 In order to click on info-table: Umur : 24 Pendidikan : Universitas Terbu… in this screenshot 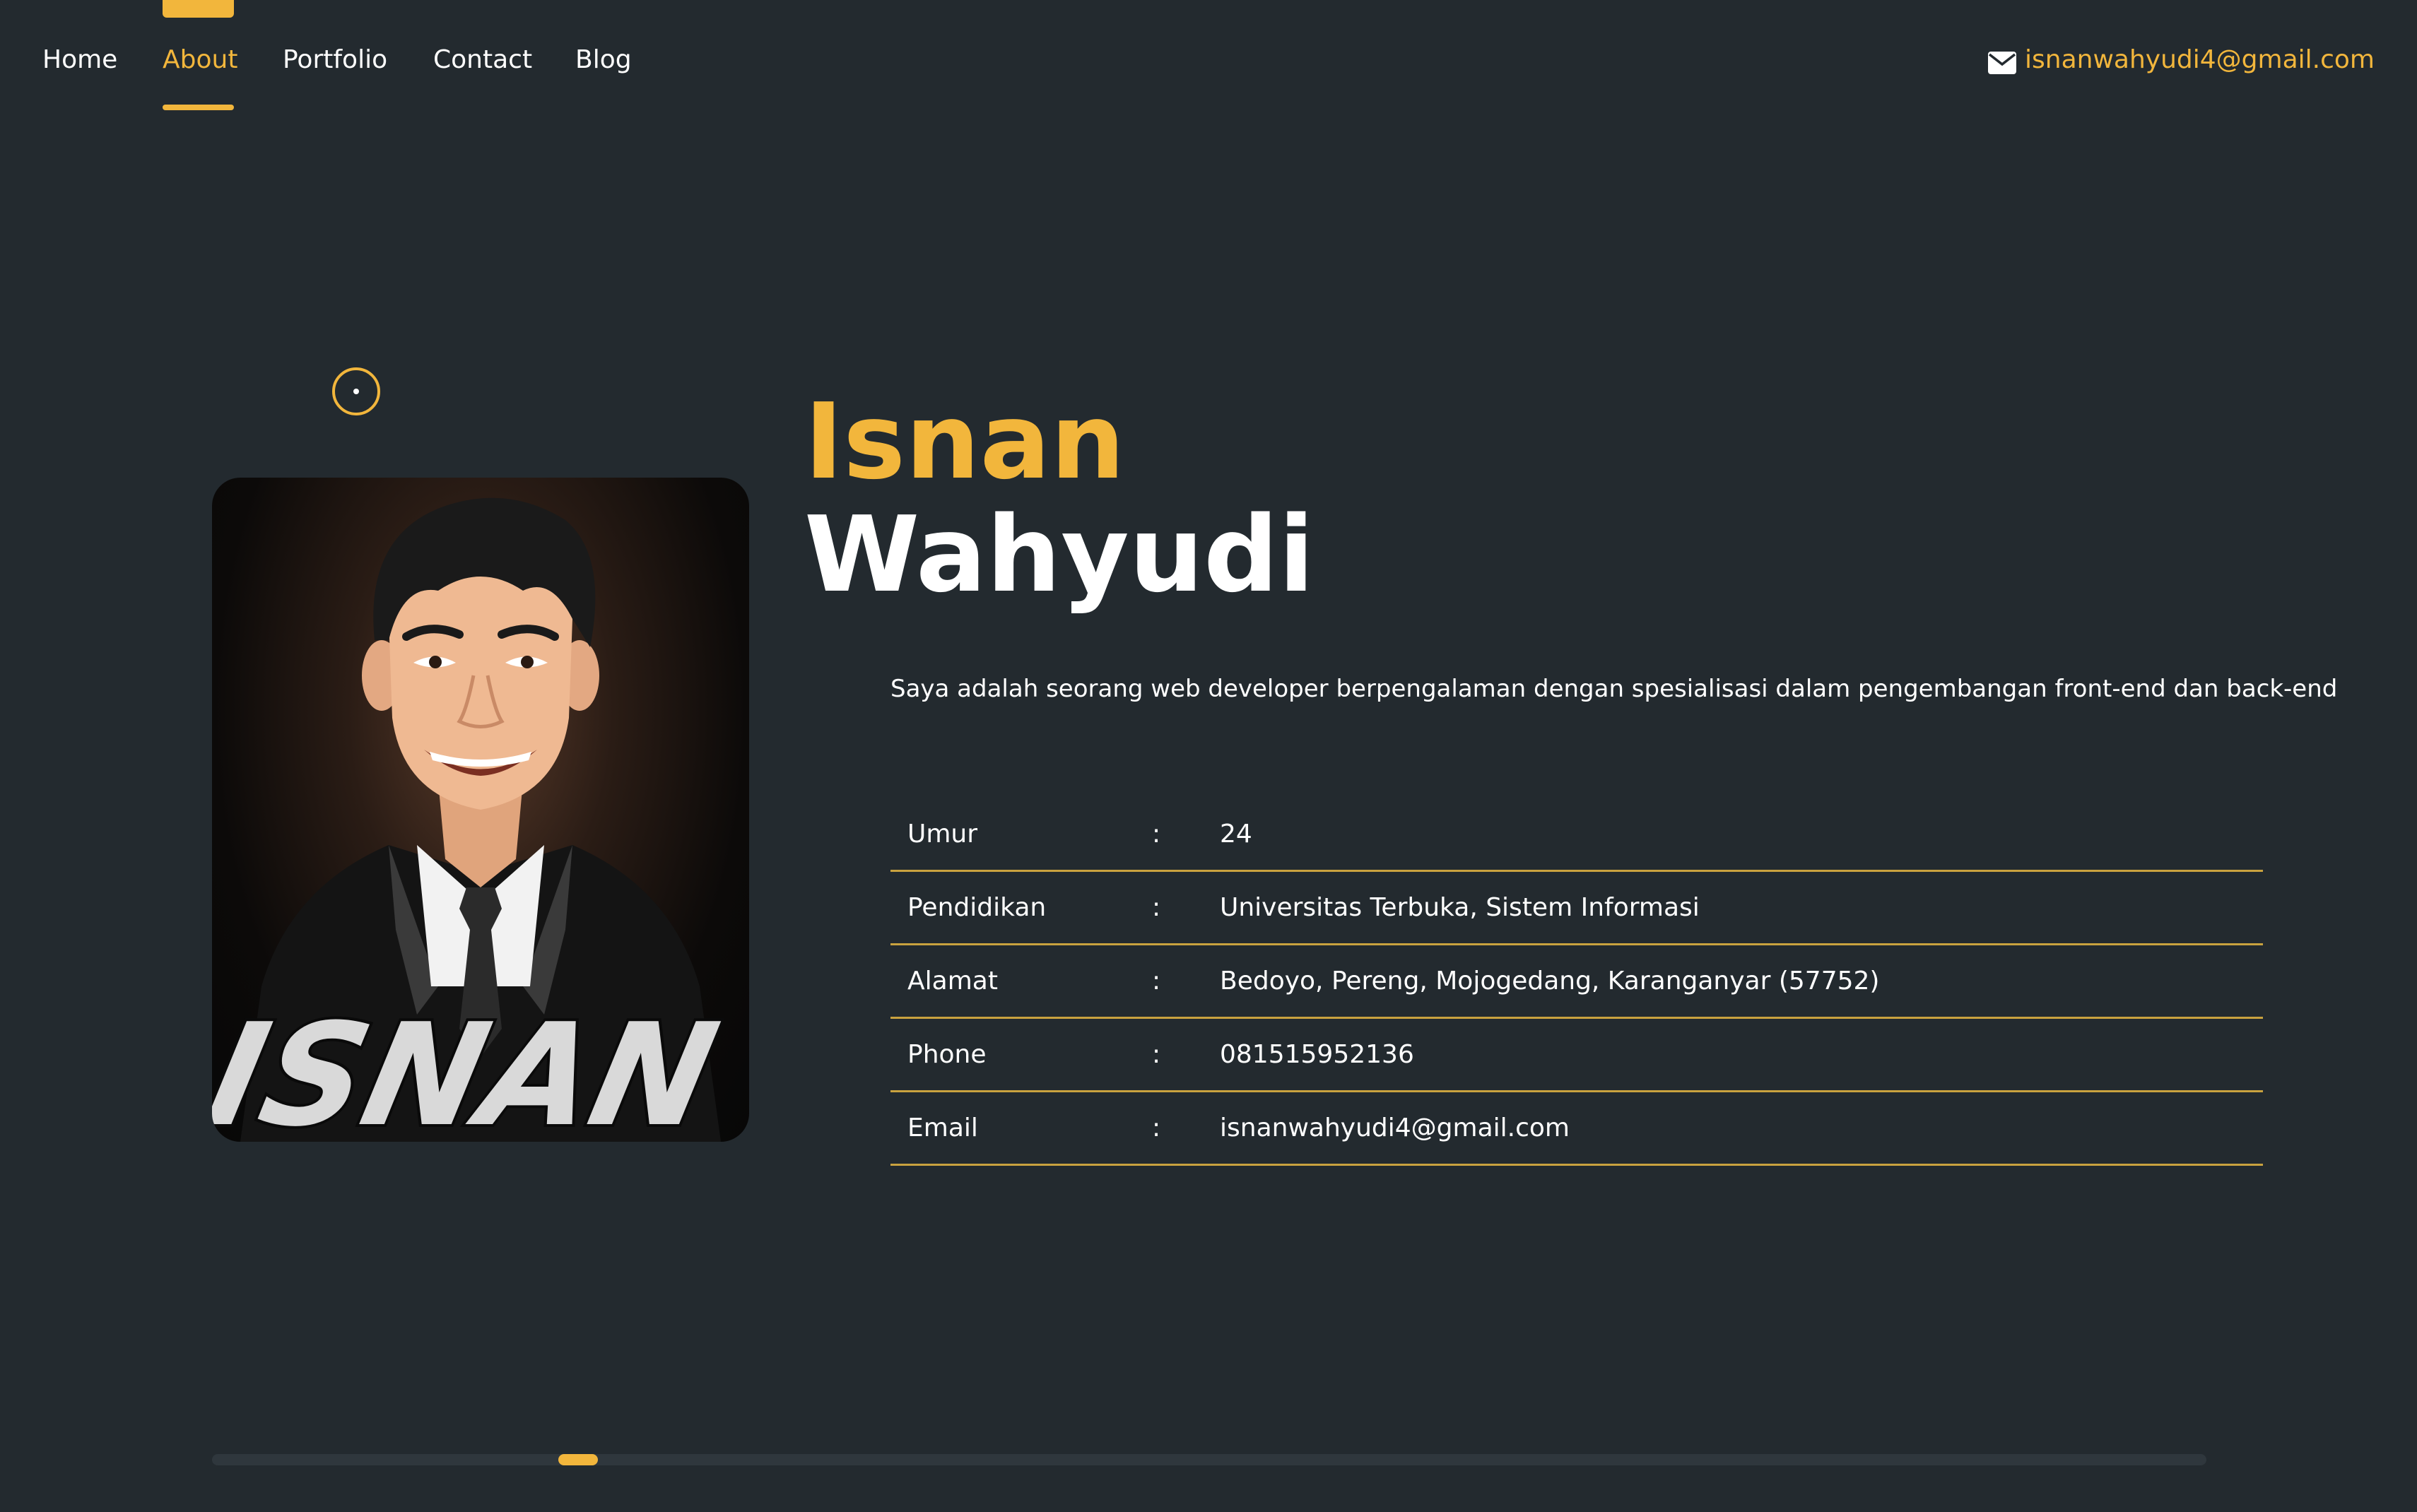, I will do `click(1576, 982)`.